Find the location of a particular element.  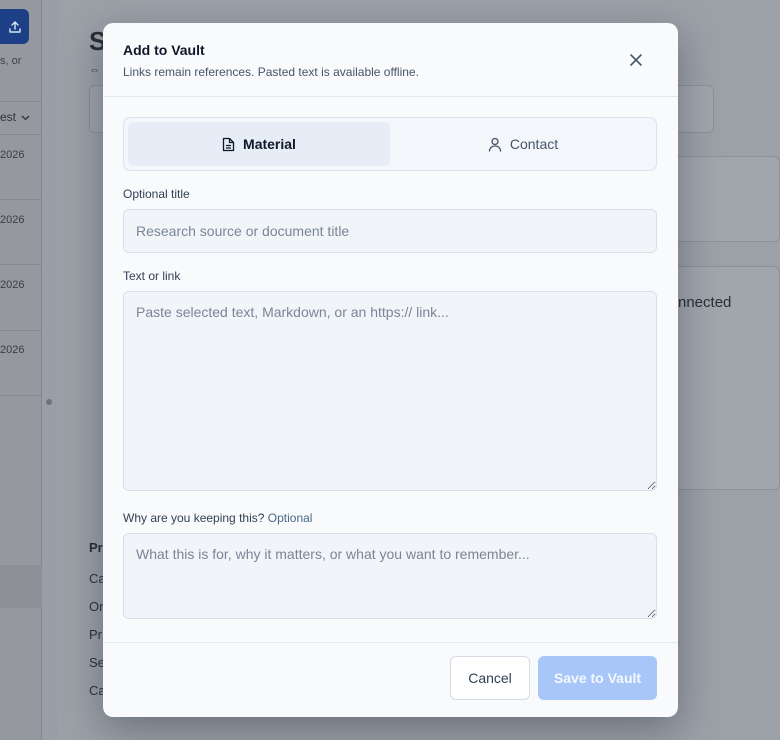

type-tabs: Material Contact is located at coordinates (390, 144).